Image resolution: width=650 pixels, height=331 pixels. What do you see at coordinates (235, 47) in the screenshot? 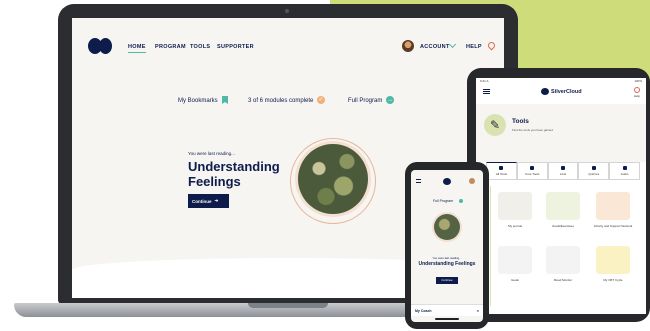
I see `nav-supporter: SUPPORTER` at bounding box center [235, 47].